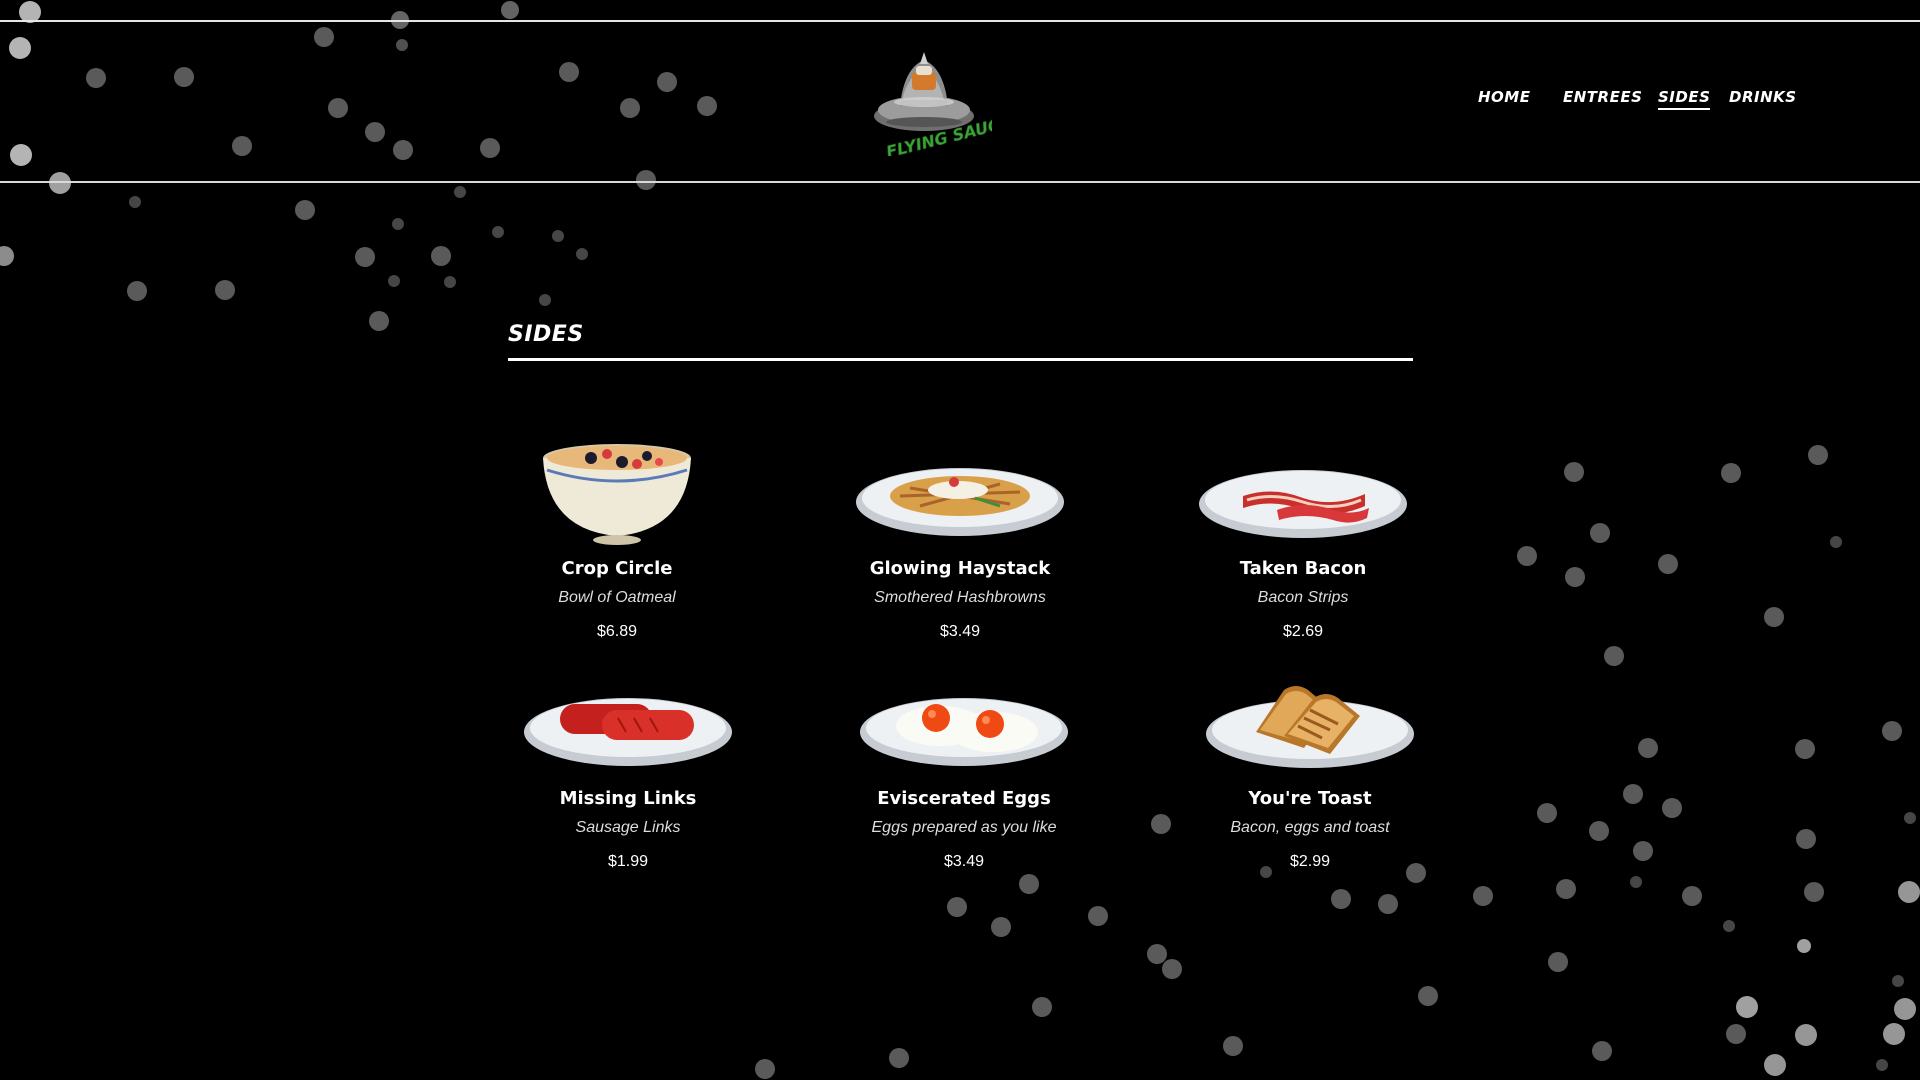 The image size is (1920, 1080). Describe the element at coordinates (1310, 798) in the screenshot. I see `item-name: You're Toast` at that location.